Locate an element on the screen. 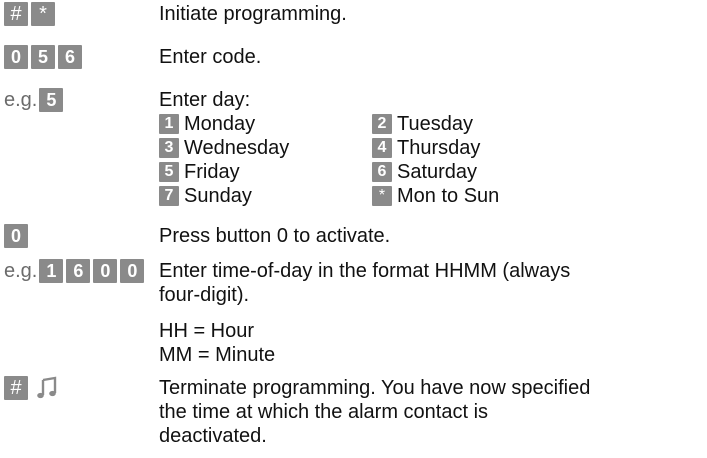 This screenshot has width=707, height=458. day-option-friday: 5 Friday is located at coordinates (265, 172).